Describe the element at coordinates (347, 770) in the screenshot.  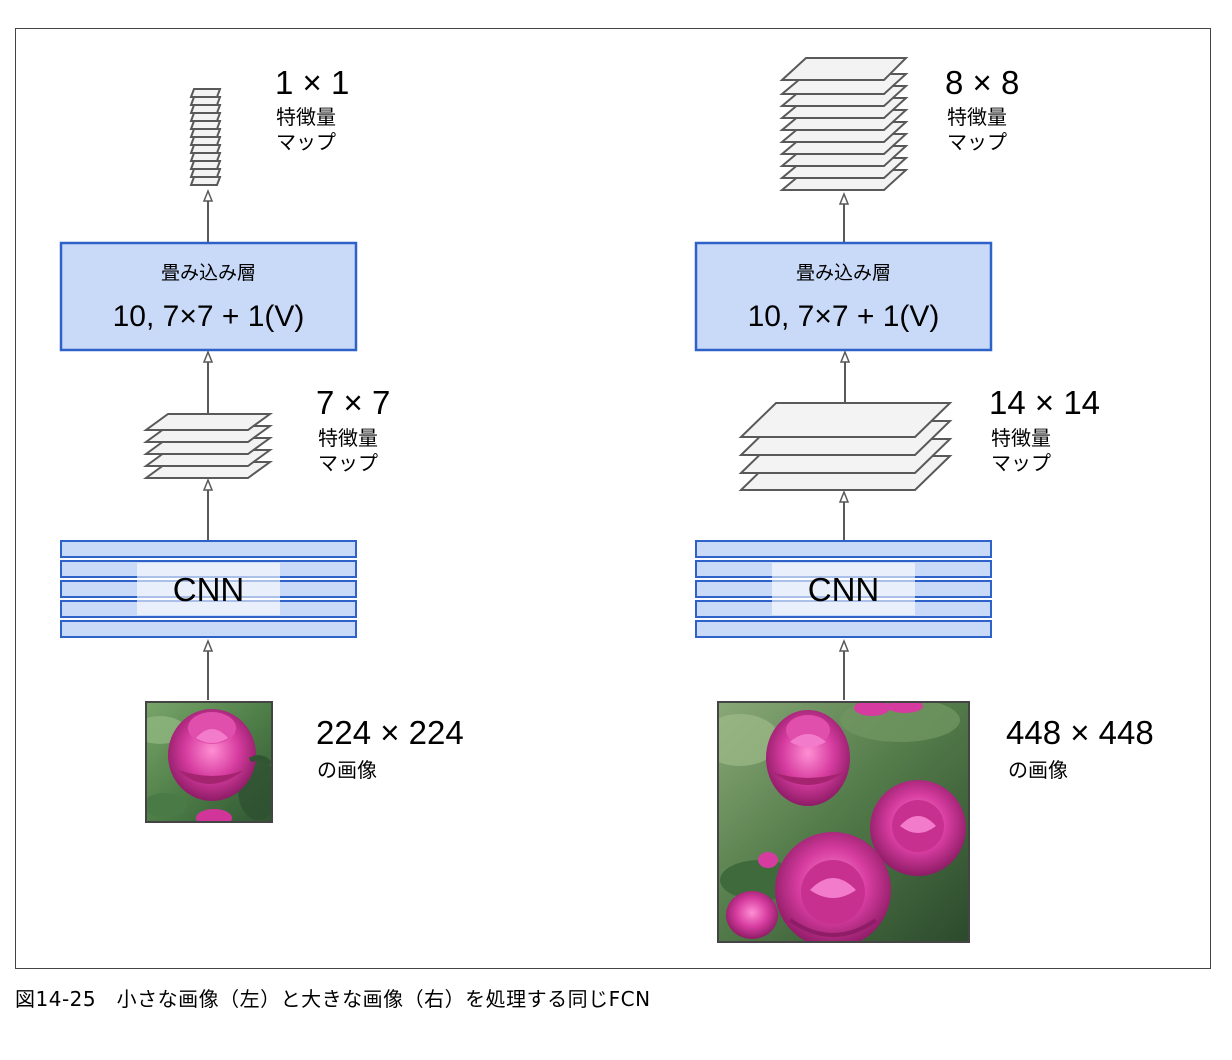
I see `left-image-label: の画像` at that location.